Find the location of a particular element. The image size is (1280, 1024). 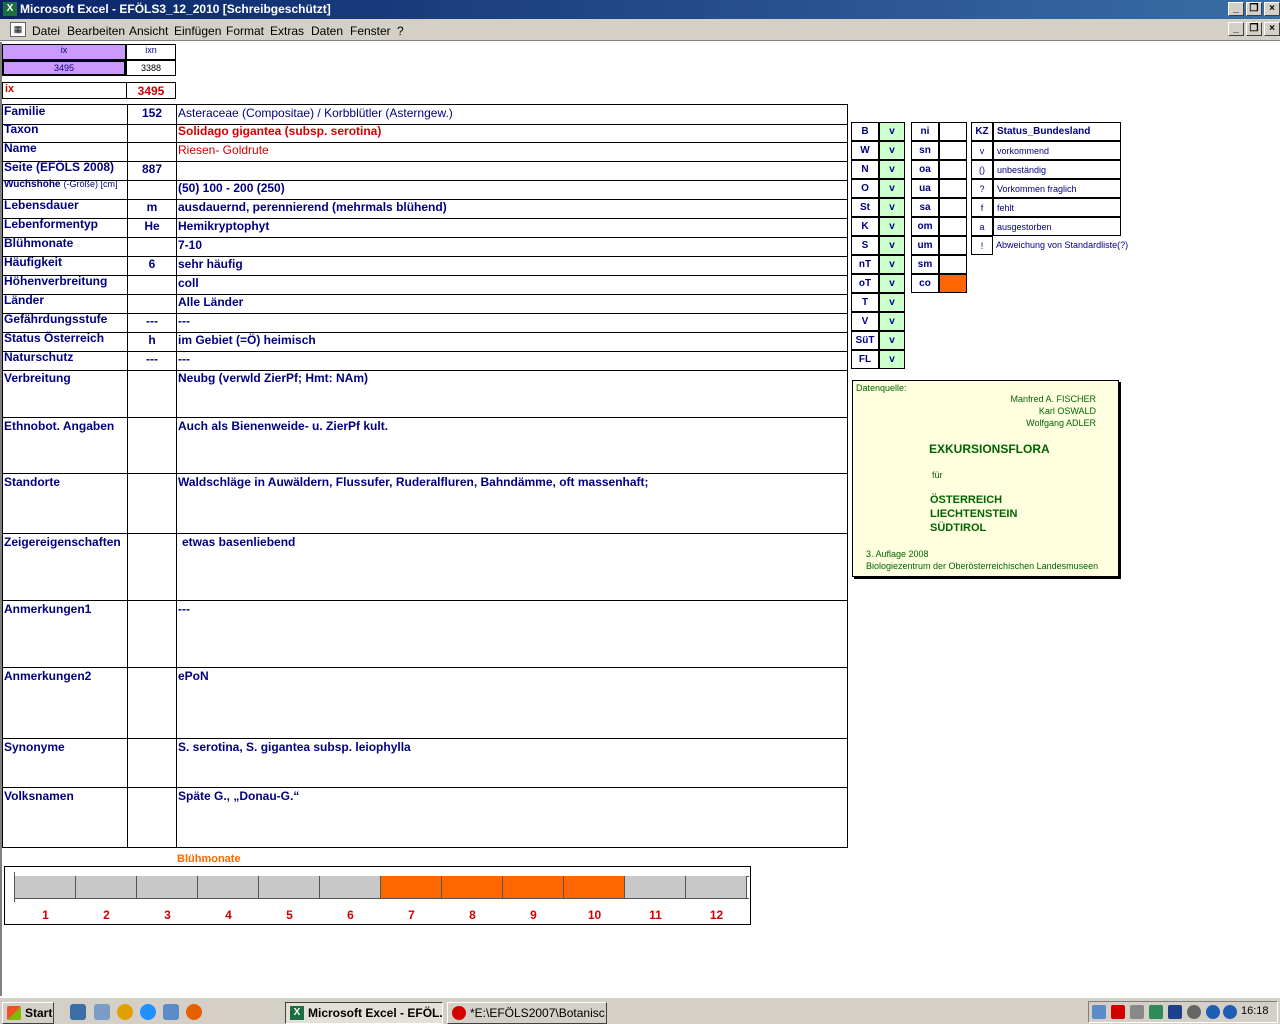

row-value: Solidago gigantea (subsp. serotina) is located at coordinates (512, 131).